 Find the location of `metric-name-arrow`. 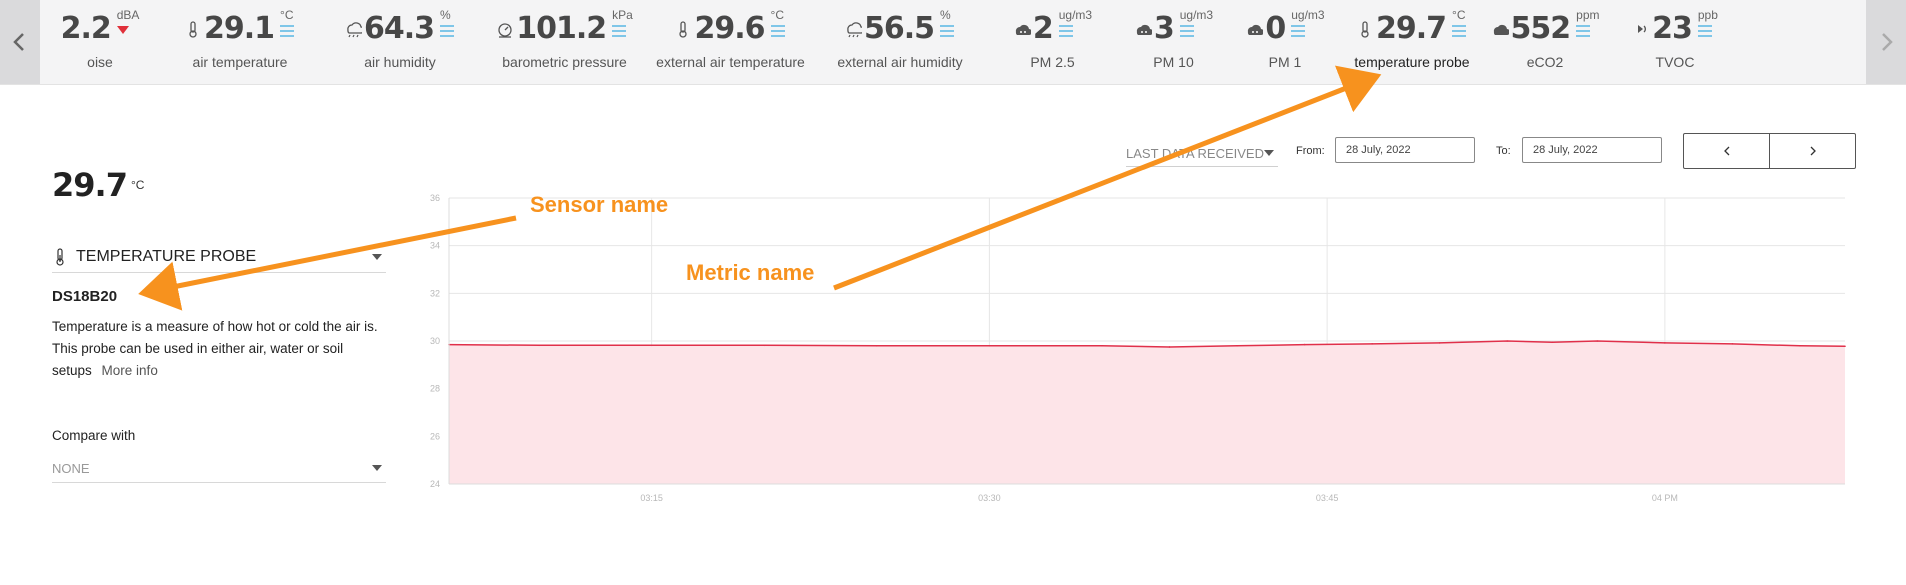

metric-name-arrow is located at coordinates (1107, 178).